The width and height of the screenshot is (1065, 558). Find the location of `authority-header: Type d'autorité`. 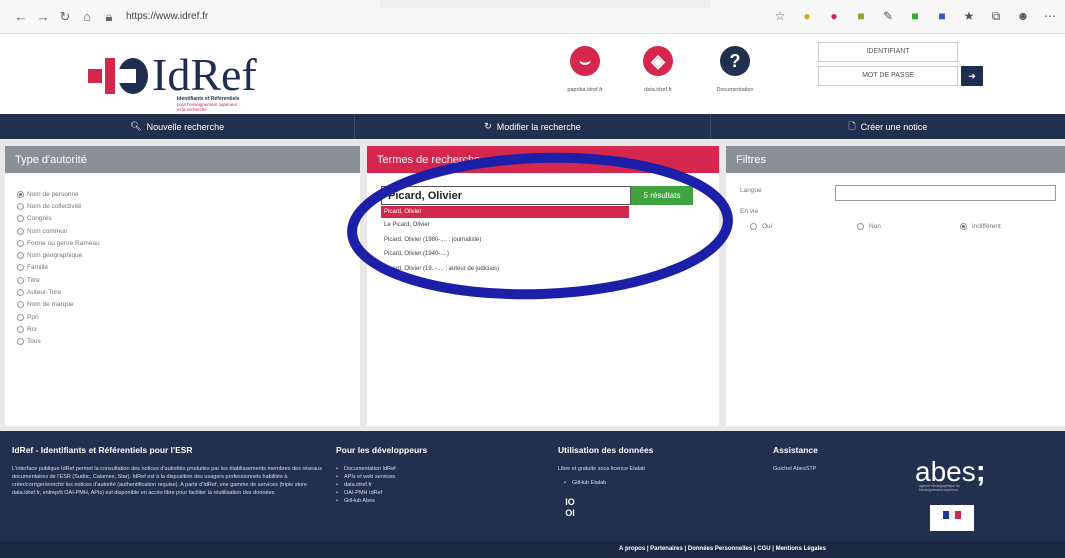

authority-header: Type d'autorité is located at coordinates (182, 159).